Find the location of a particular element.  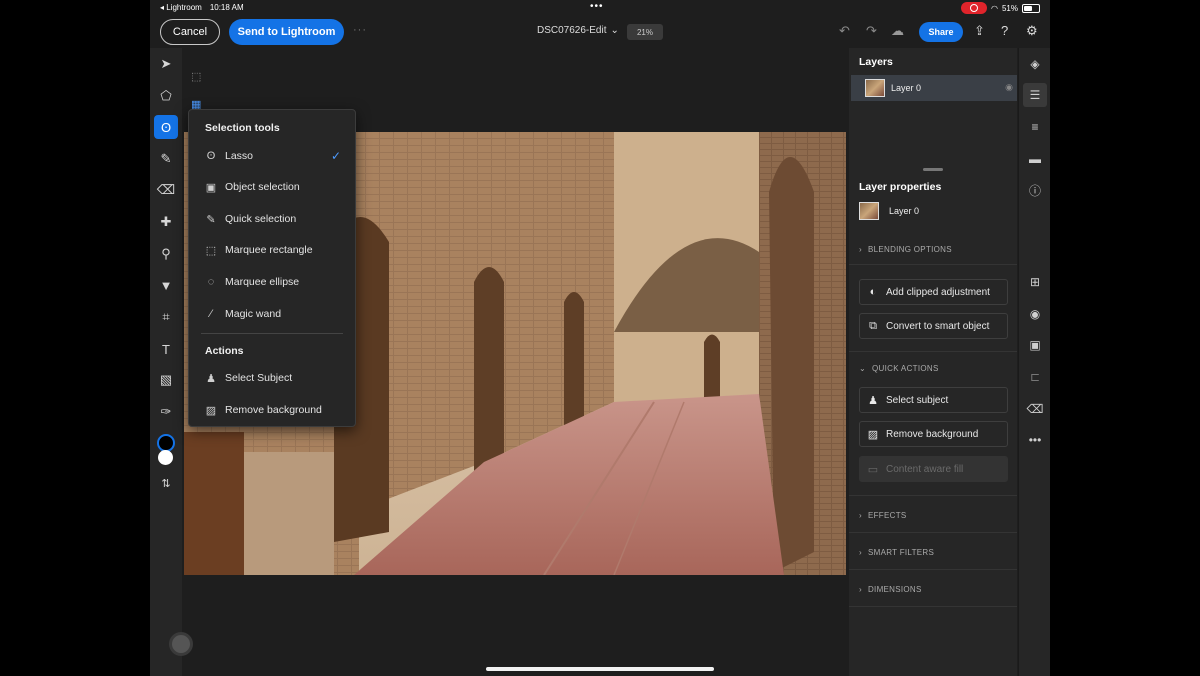

layer-row: Layer 0 ◉ is located at coordinates (934, 88).